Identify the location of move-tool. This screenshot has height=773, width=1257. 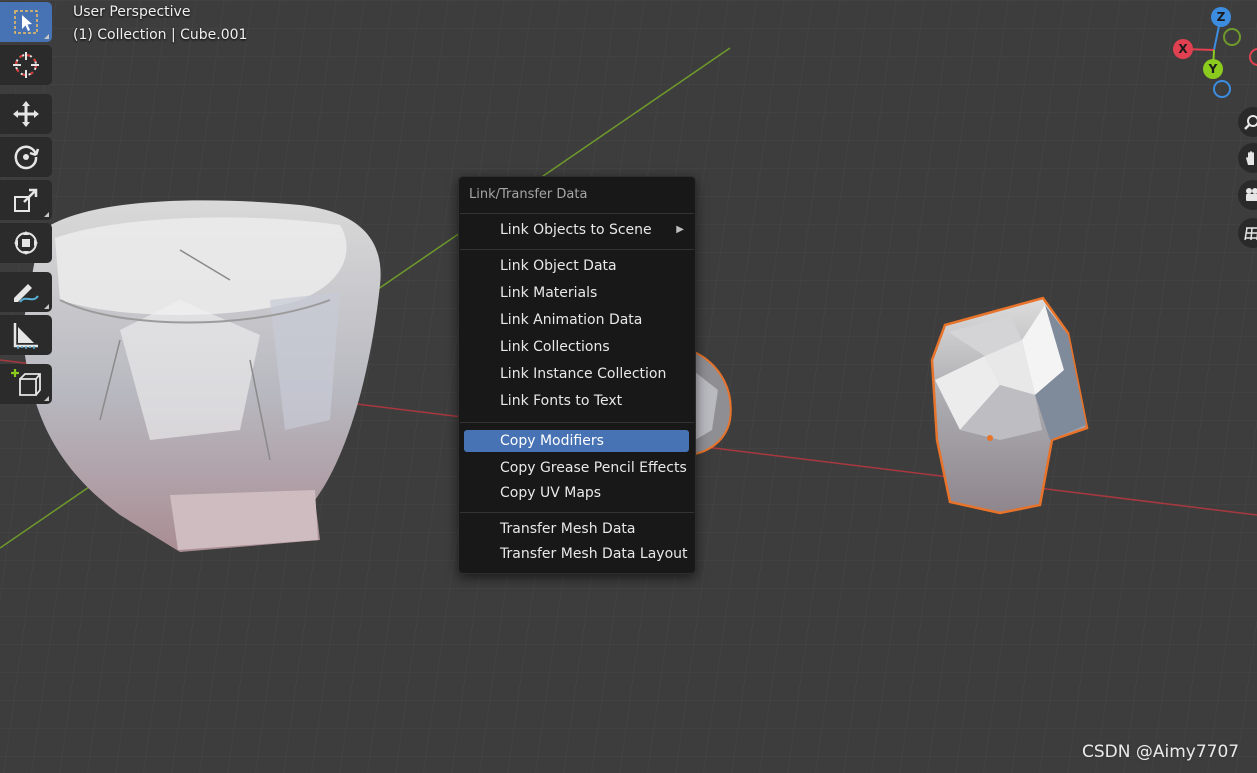
(26, 114).